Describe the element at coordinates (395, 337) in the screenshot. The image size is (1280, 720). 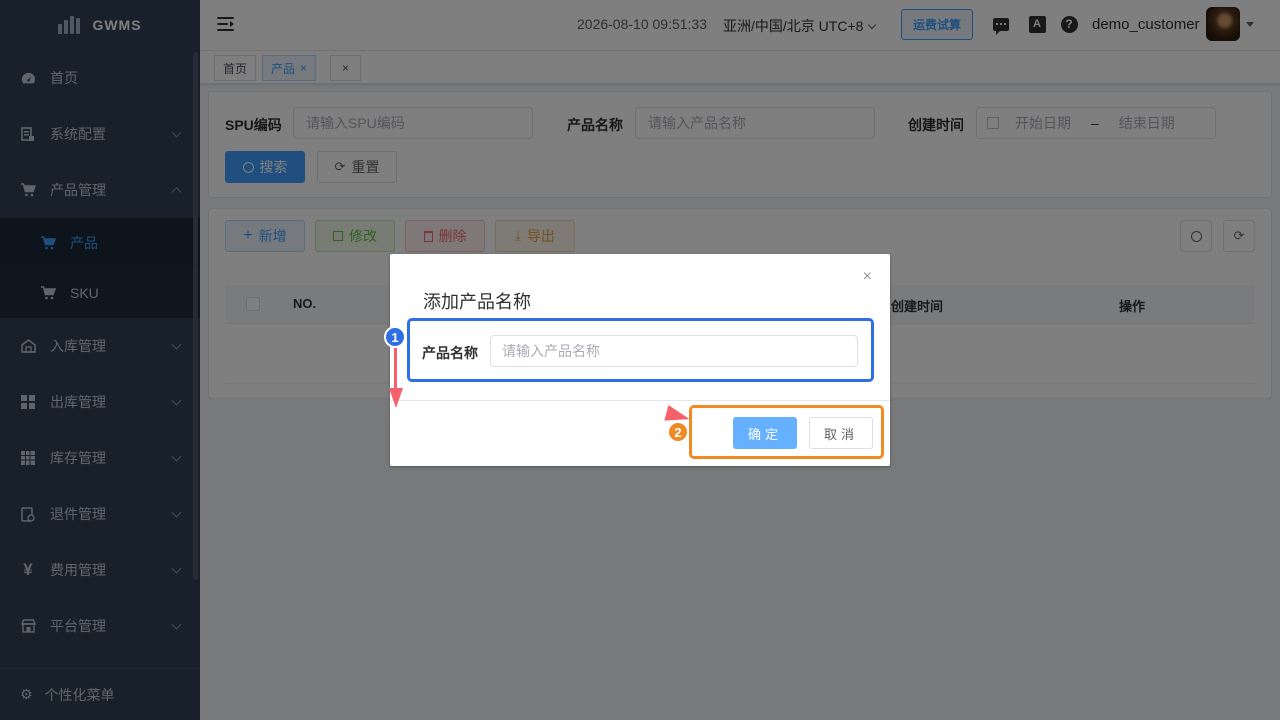
I see `step-badge-1: 1` at that location.